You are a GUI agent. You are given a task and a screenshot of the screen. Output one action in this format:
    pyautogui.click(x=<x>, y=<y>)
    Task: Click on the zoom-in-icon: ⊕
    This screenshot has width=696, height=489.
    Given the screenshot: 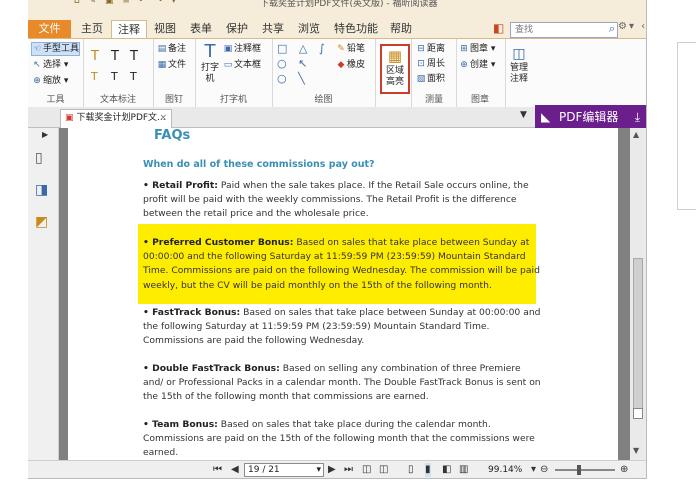 What is the action you would take?
    pyautogui.click(x=624, y=470)
    